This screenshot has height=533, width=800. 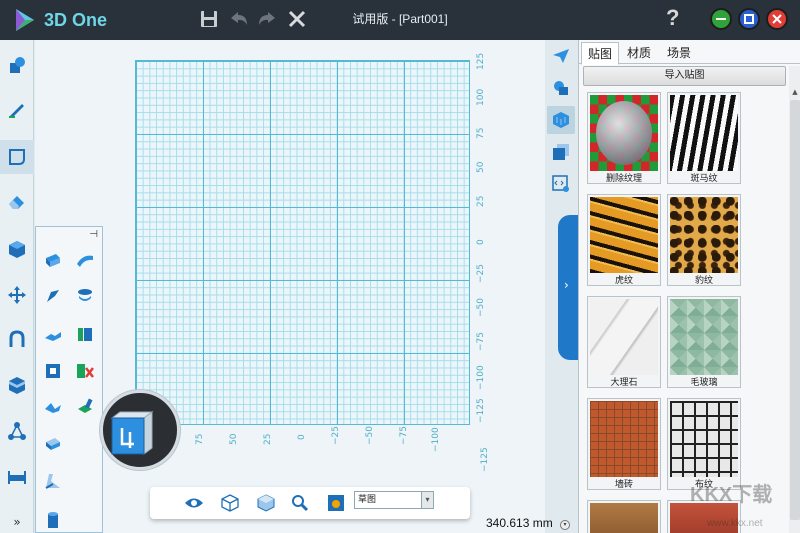 I want to click on texture-swatch-wood, so click(x=624, y=518).